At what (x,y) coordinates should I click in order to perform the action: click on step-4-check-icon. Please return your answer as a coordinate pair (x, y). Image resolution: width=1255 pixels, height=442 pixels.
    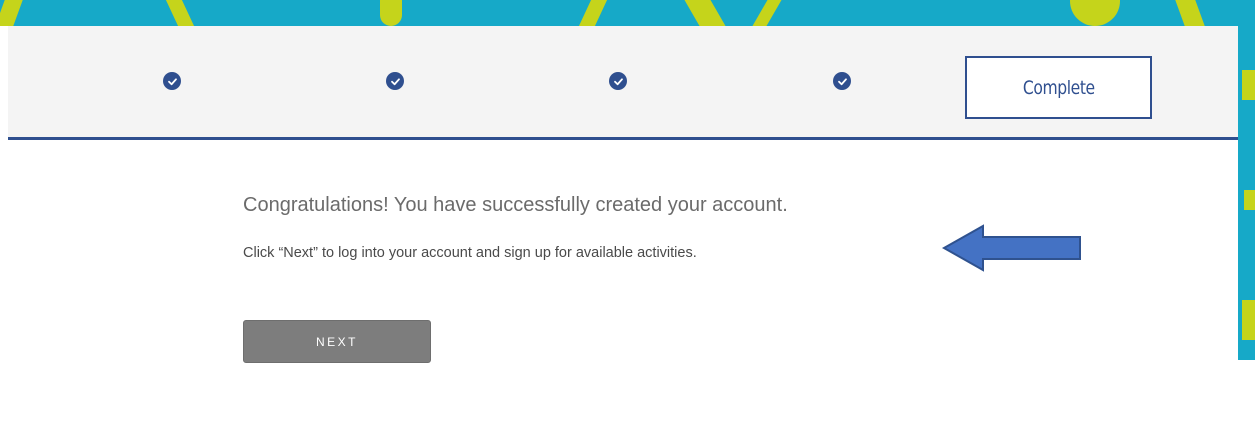
    Looking at the image, I should click on (842, 81).